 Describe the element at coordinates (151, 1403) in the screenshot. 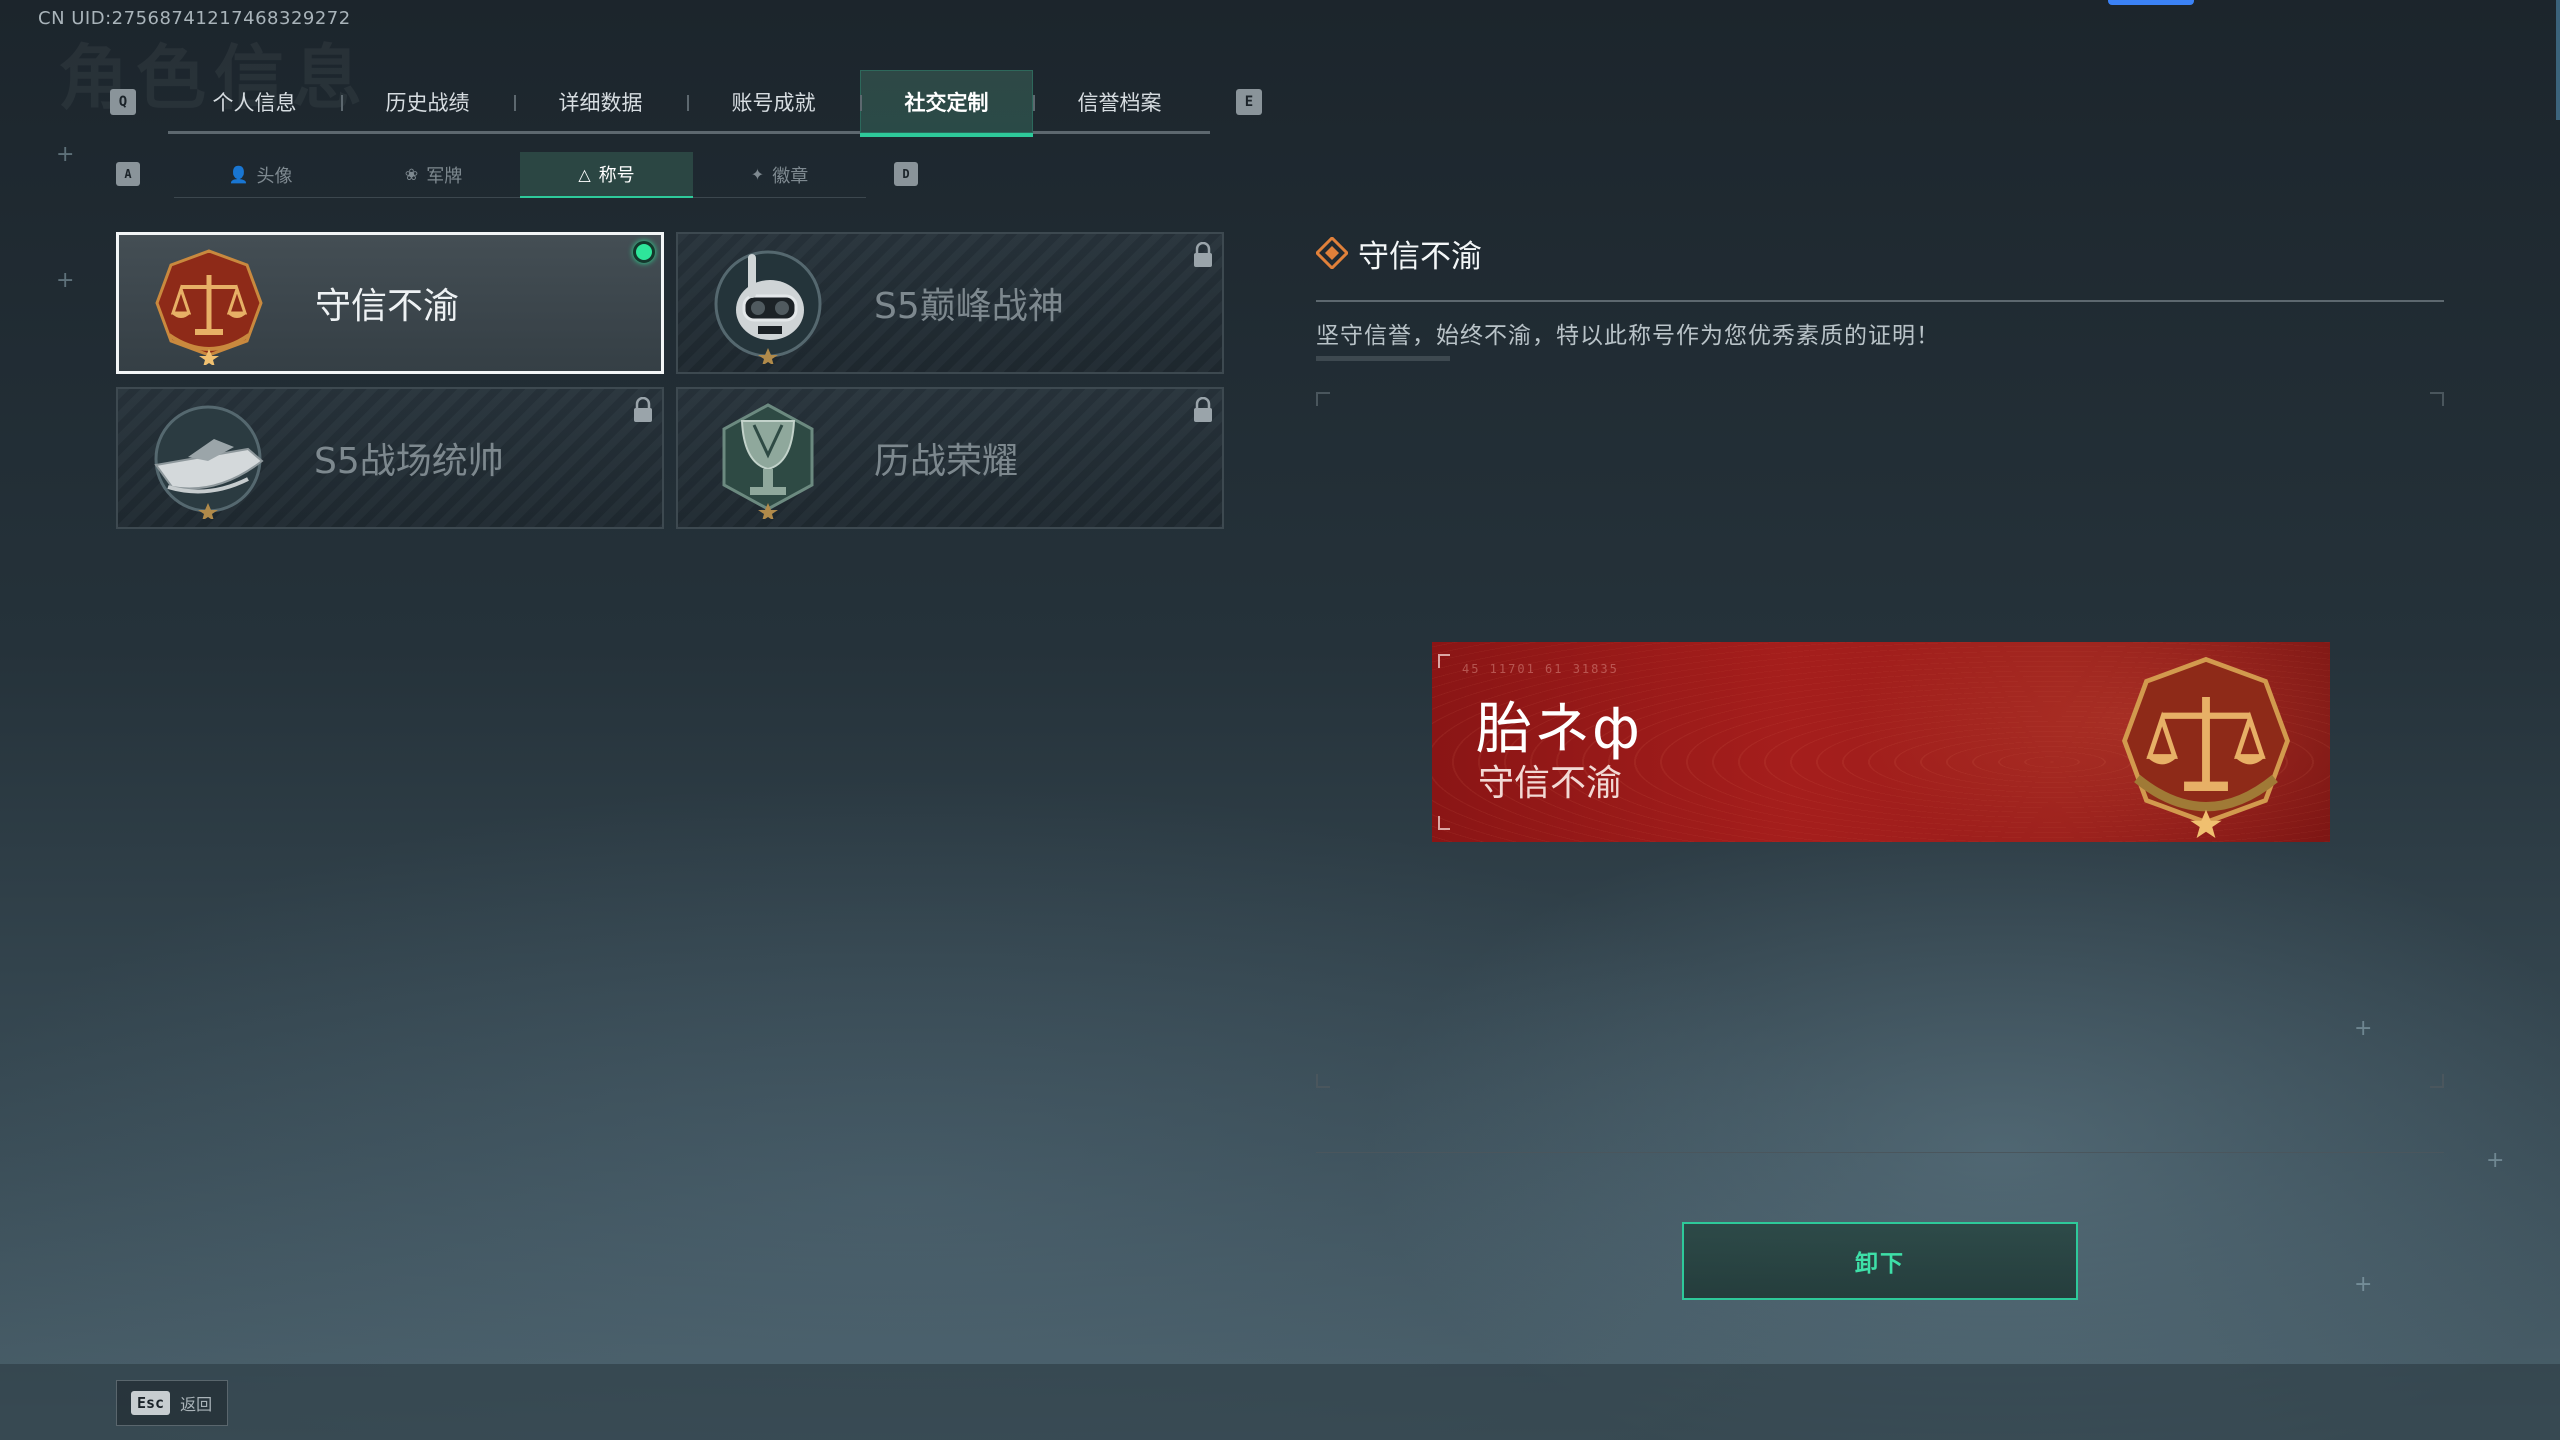

I see `esc-key-hint: Esc` at that location.